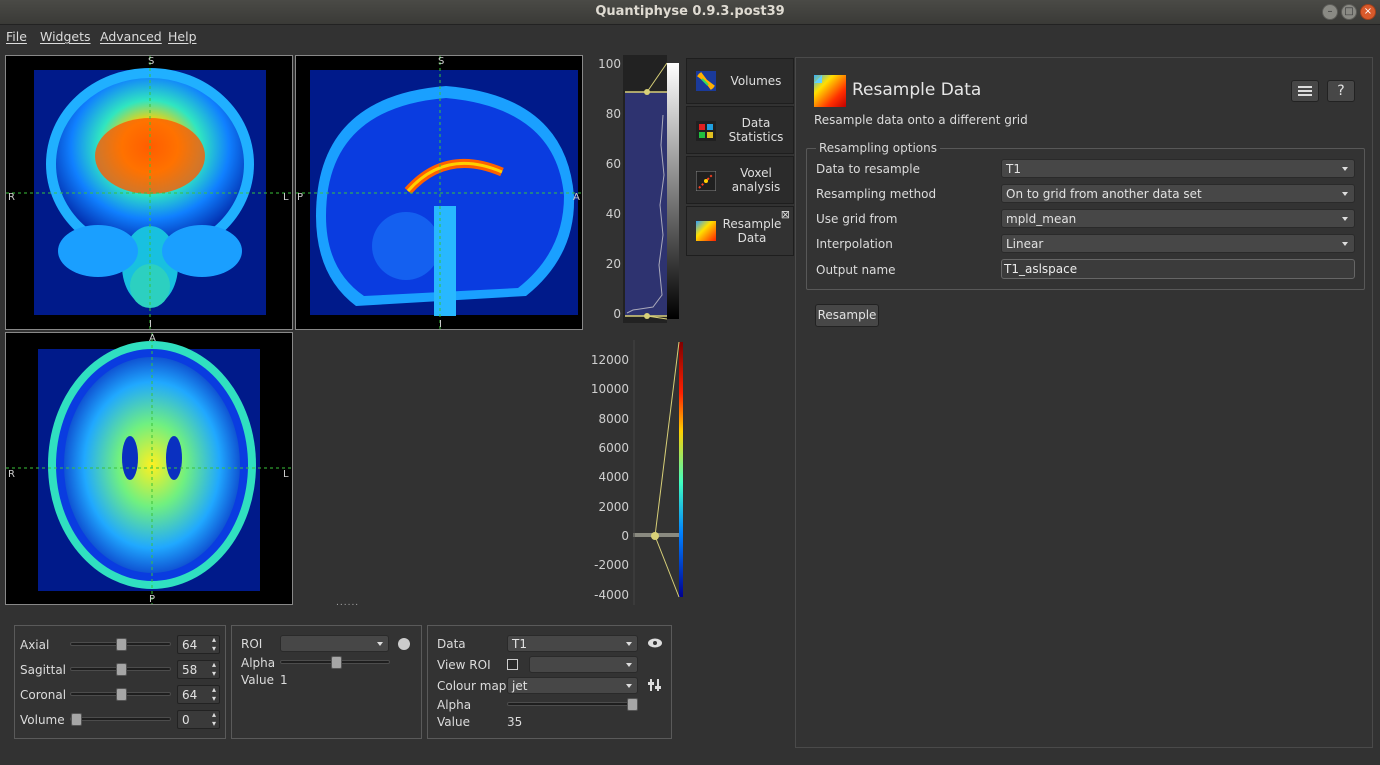  Describe the element at coordinates (198, 694) in the screenshot. I see `coronal-spinbox: 64` at that location.